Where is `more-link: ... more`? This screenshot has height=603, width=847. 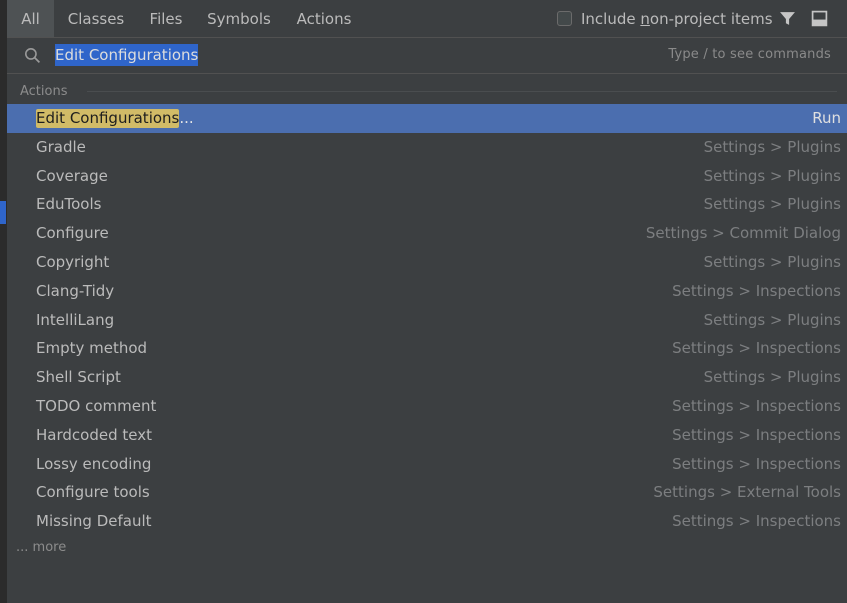 more-link: ... more is located at coordinates (41, 547).